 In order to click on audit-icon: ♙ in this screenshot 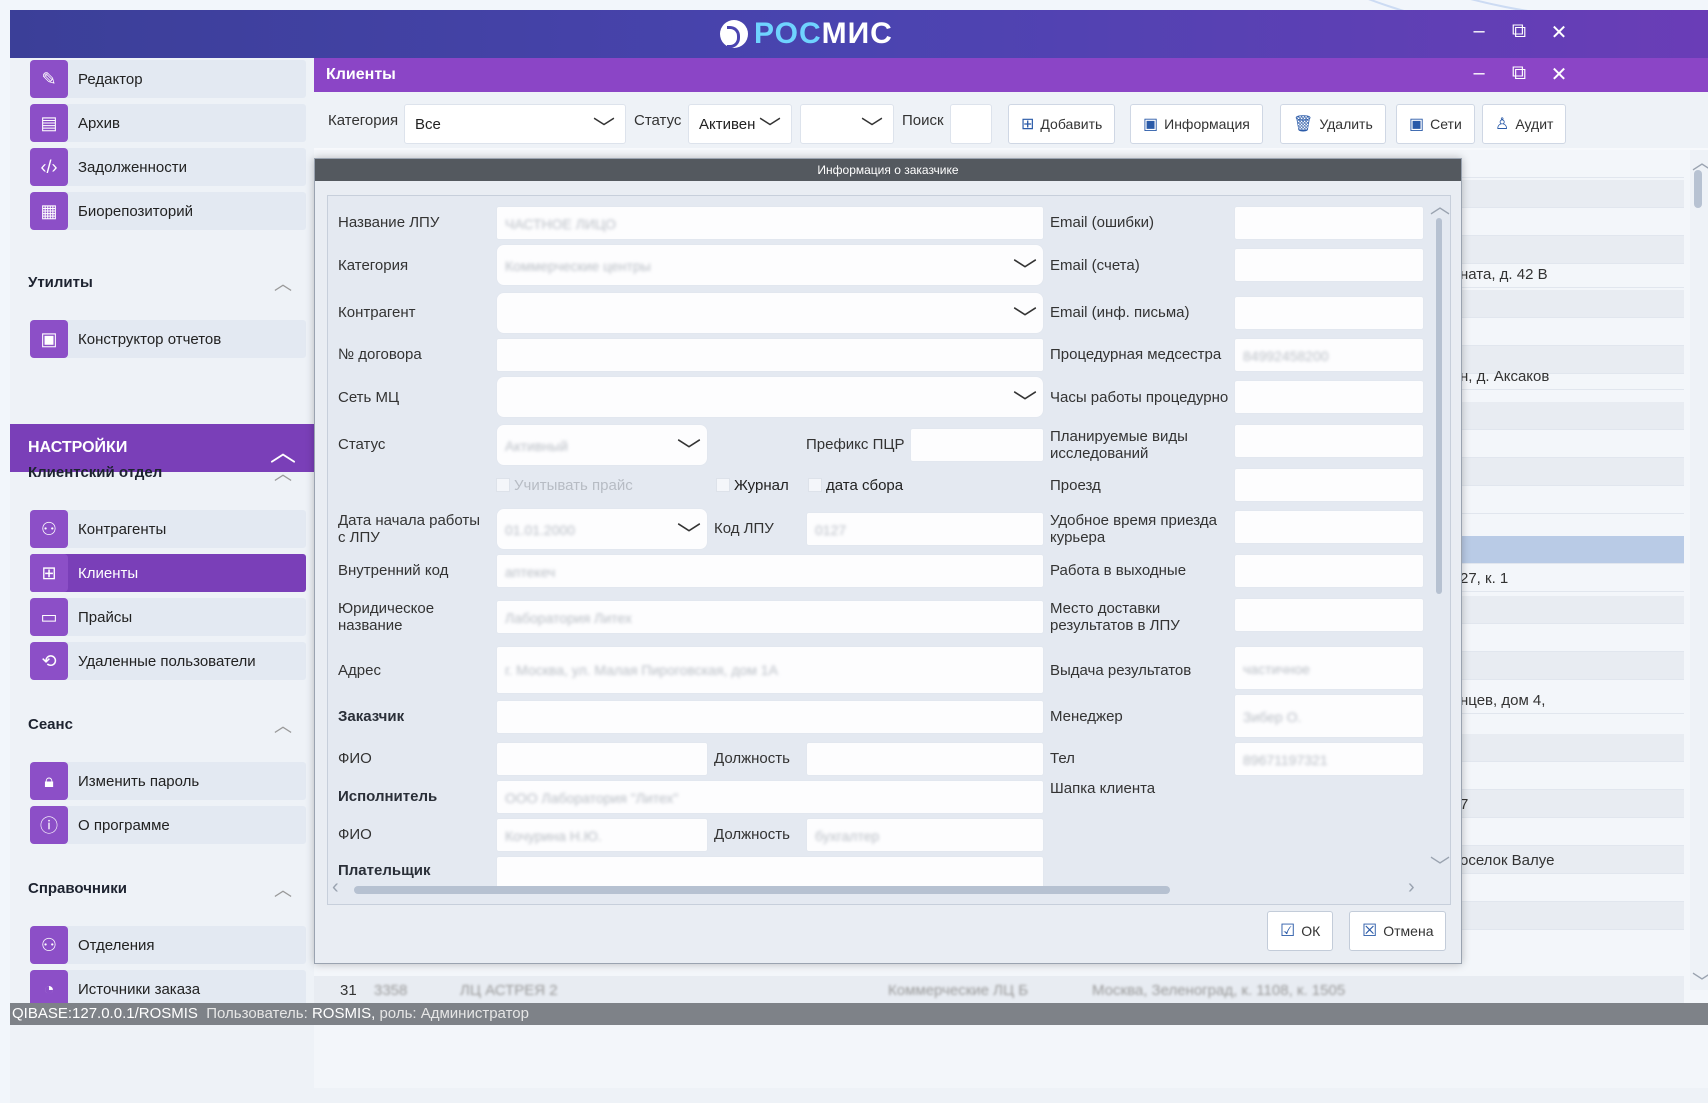, I will do `click(1502, 124)`.